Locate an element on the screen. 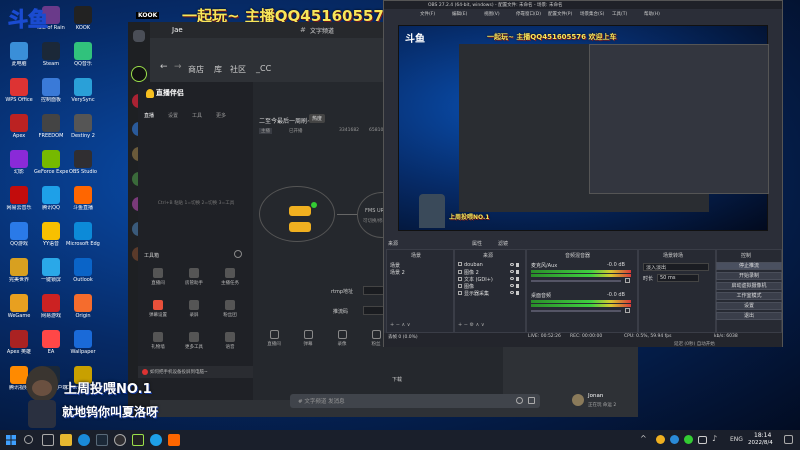 Image resolution: width=800 pixels, height=450 pixels. desktop-icon: Steam is located at coordinates (51, 54).